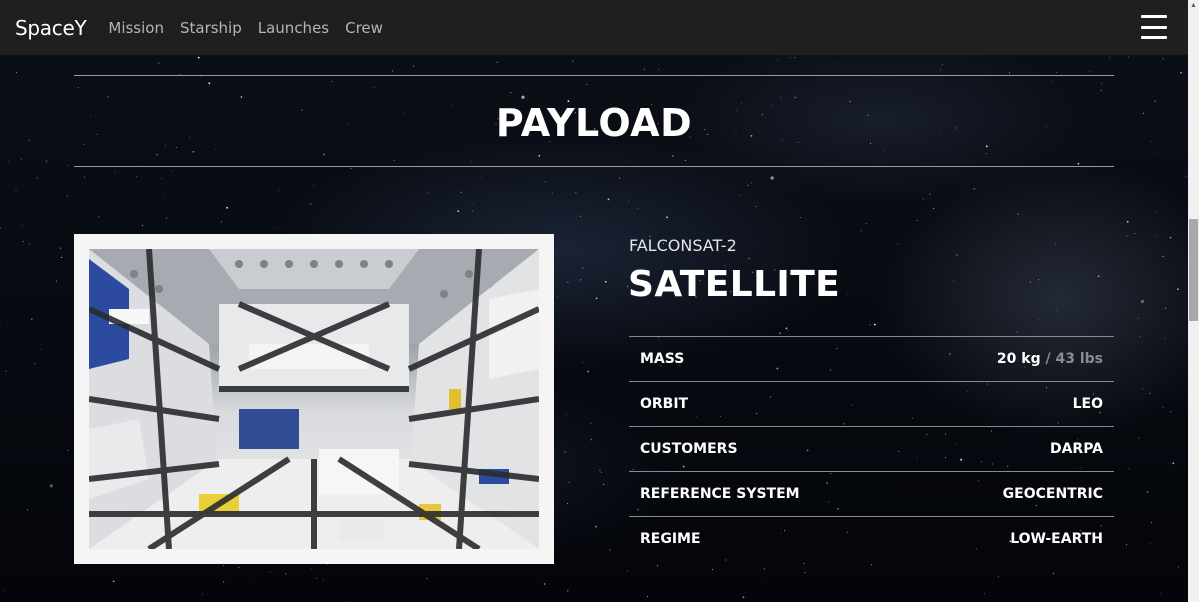  Describe the element at coordinates (364, 28) in the screenshot. I see `nav-link-crew: Crew` at that location.